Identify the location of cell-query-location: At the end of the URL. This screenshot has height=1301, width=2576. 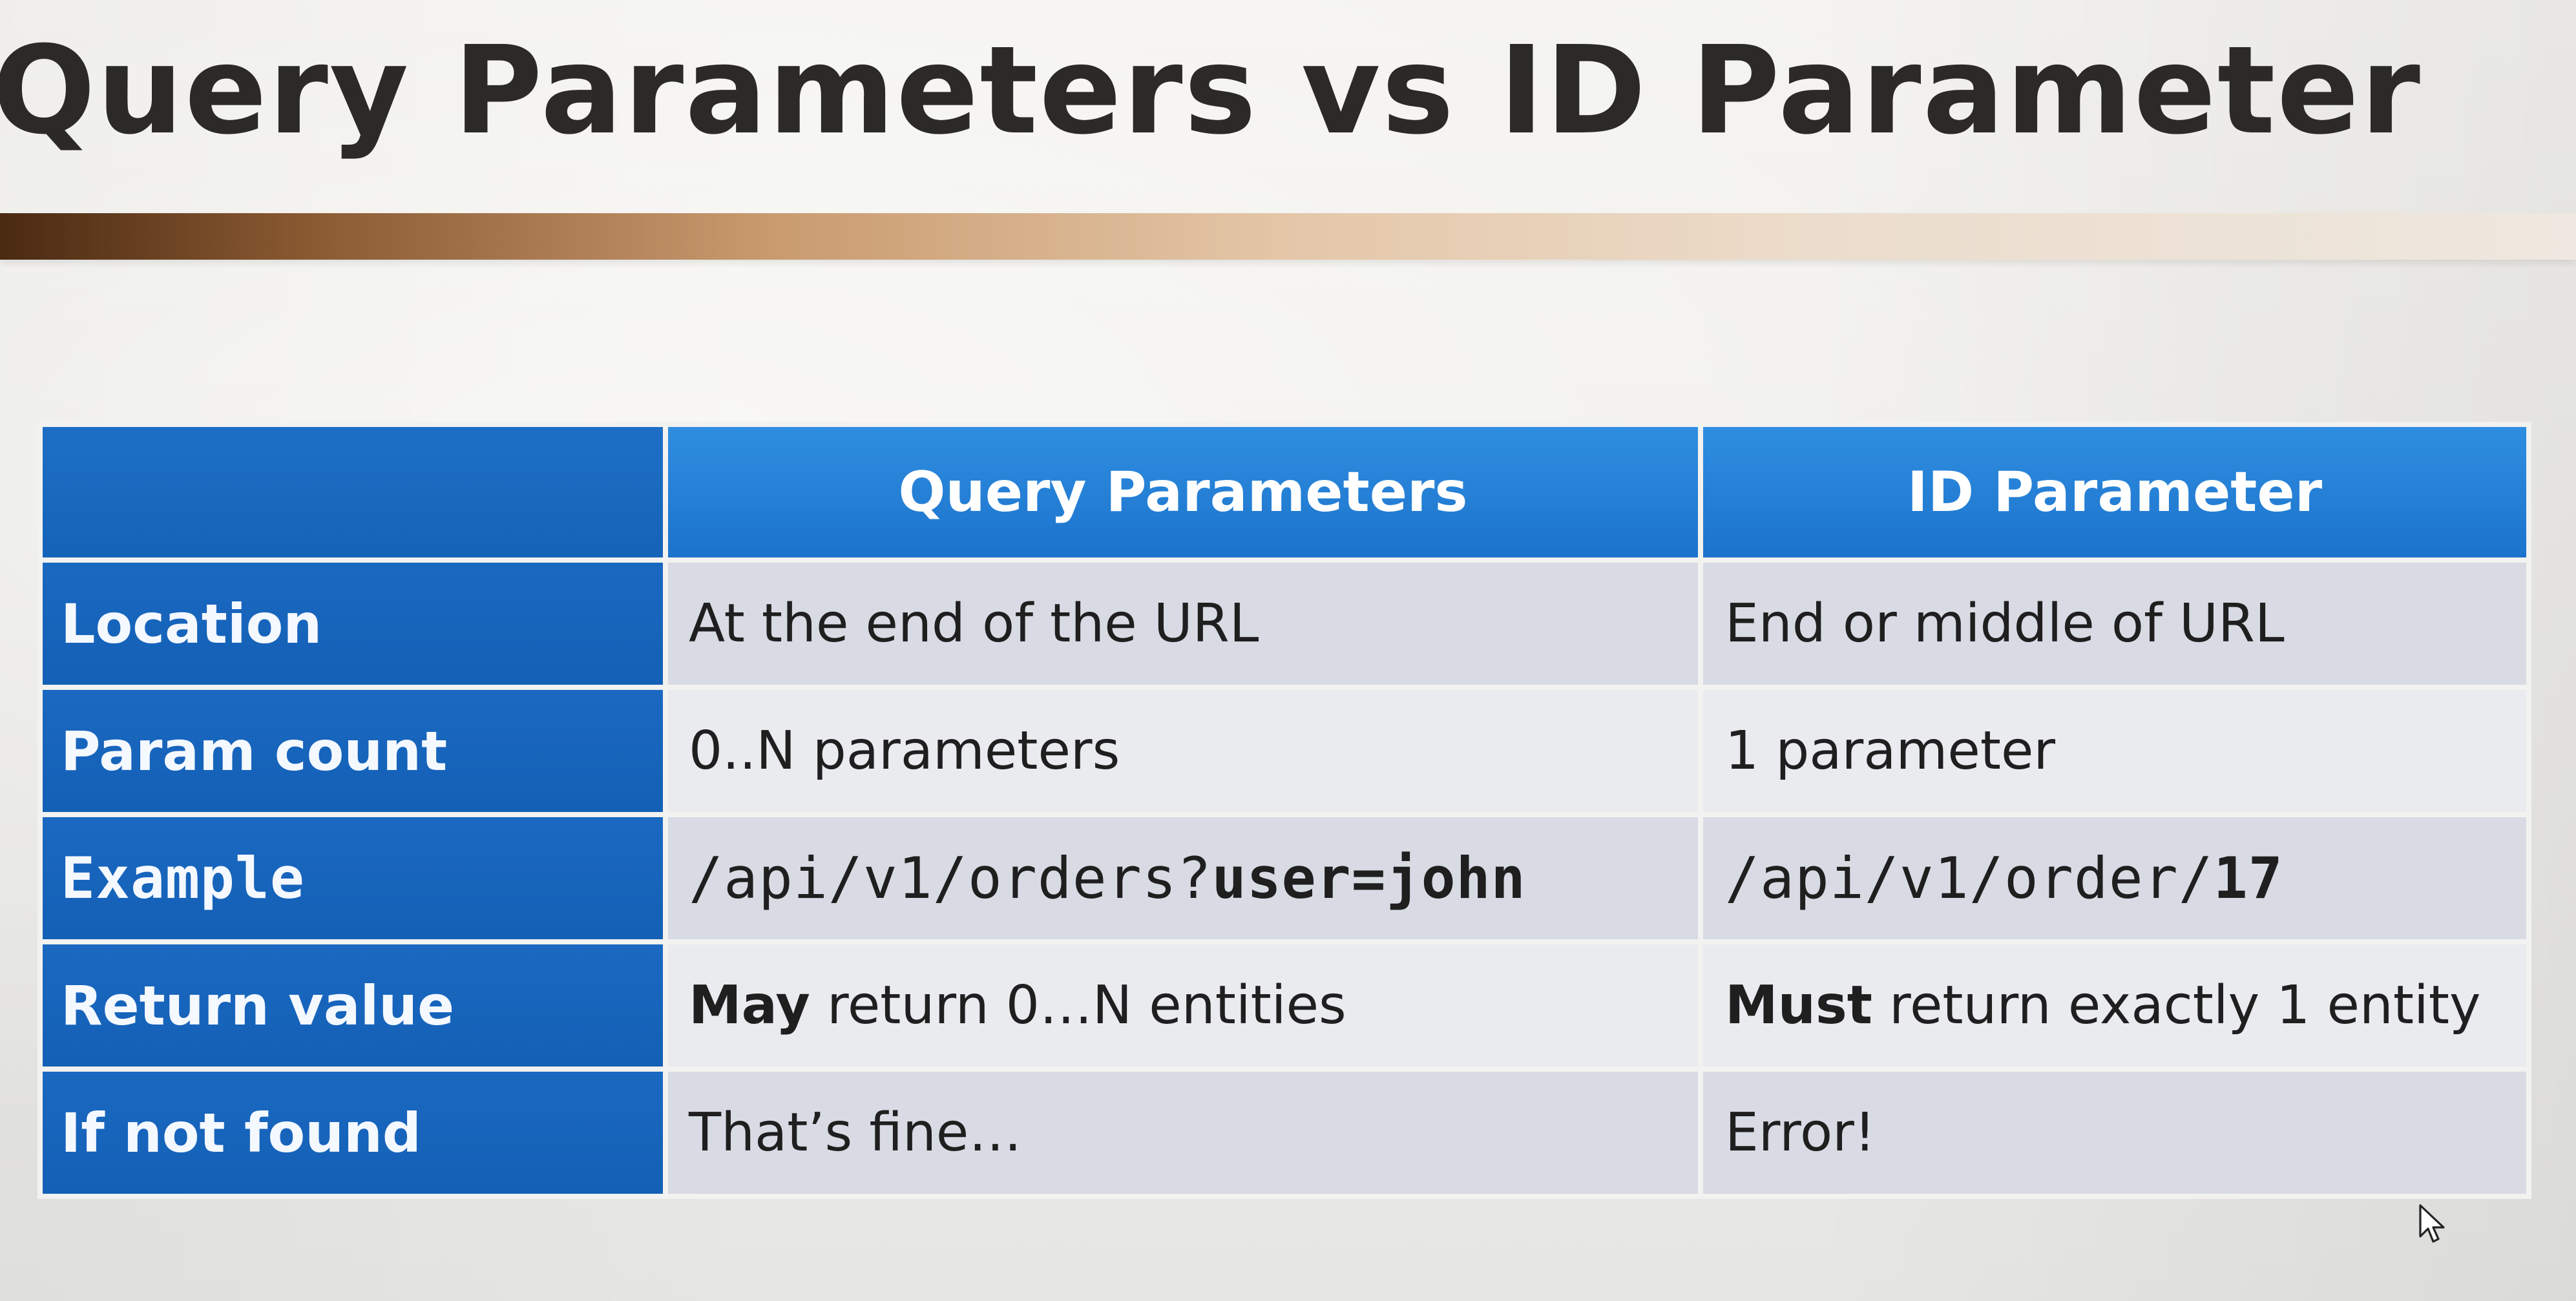
(1183, 624).